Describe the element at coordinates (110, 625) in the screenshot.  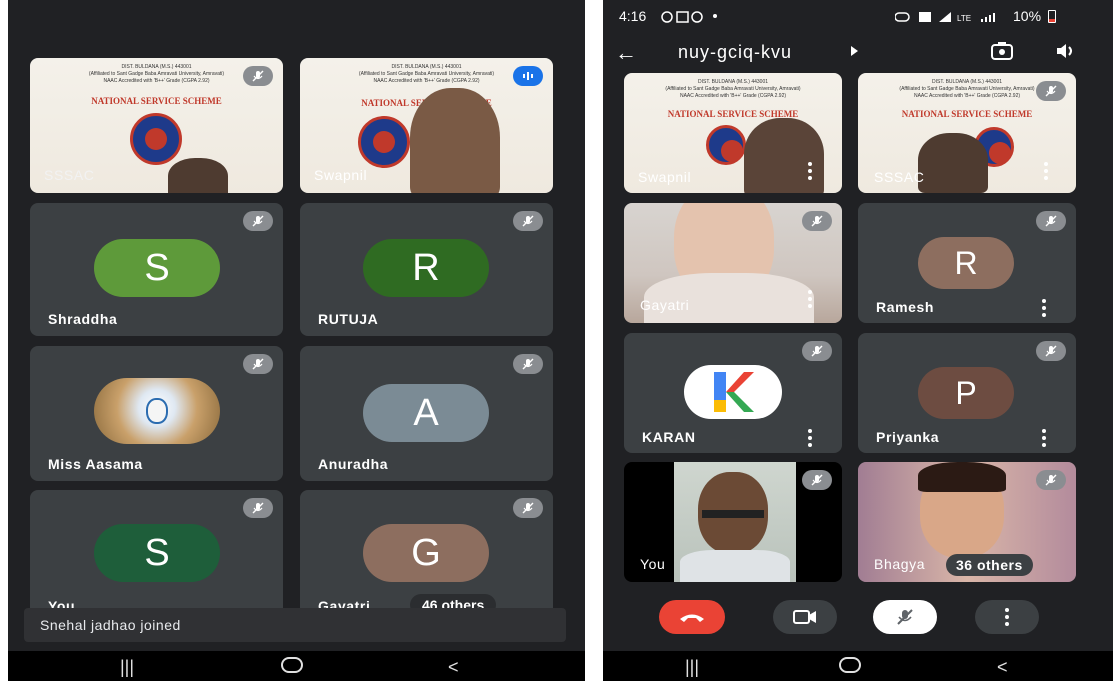
I see `toast-text: Snehal jadhao joined` at that location.